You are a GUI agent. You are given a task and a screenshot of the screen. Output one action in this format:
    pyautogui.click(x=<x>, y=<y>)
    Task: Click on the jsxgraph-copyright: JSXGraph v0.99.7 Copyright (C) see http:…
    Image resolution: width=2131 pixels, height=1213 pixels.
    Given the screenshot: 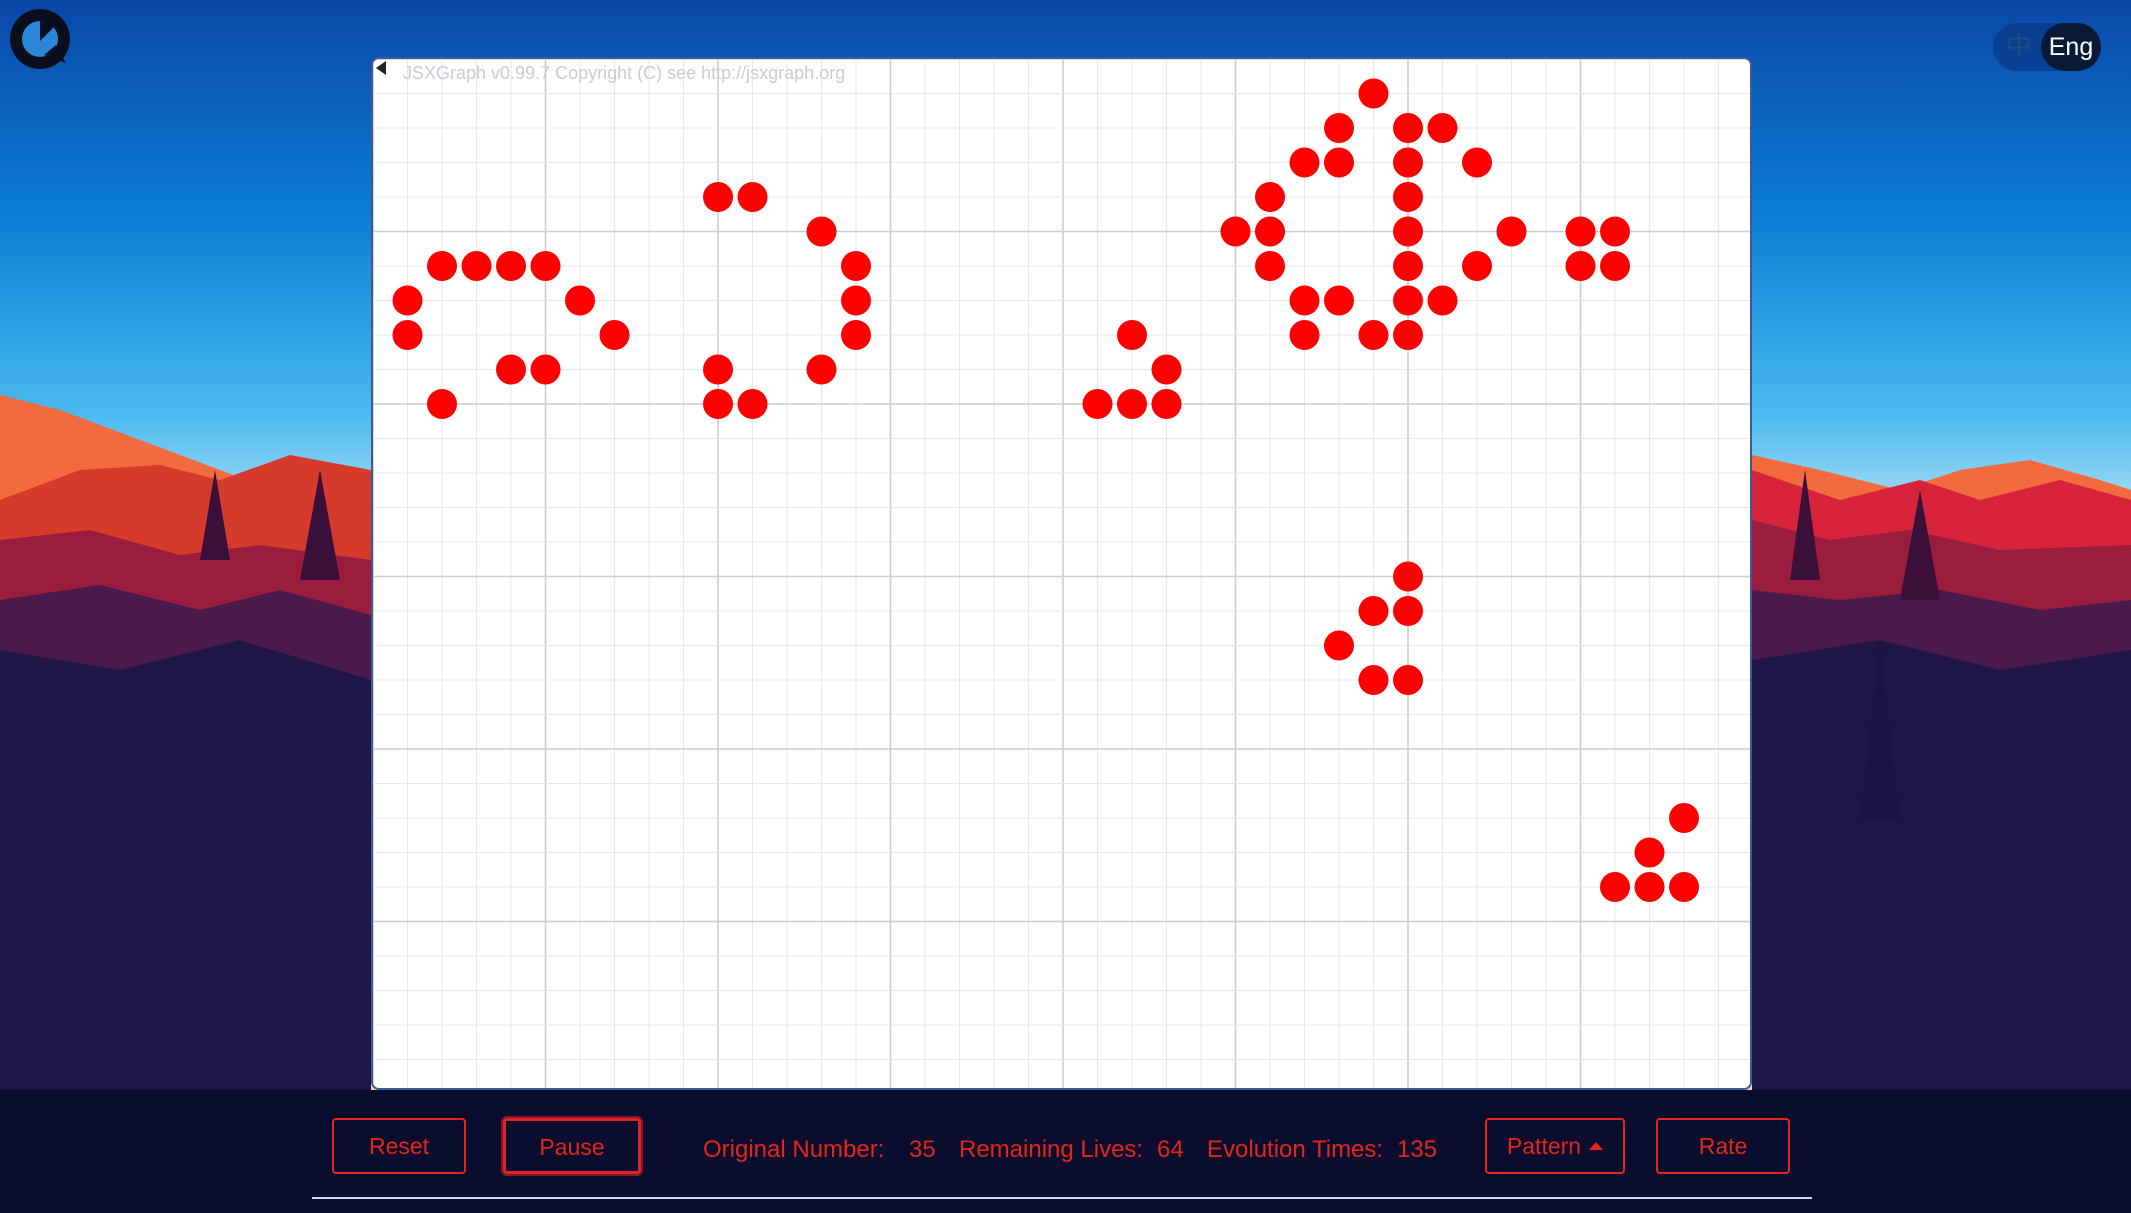 What is the action you would take?
    pyautogui.click(x=624, y=73)
    